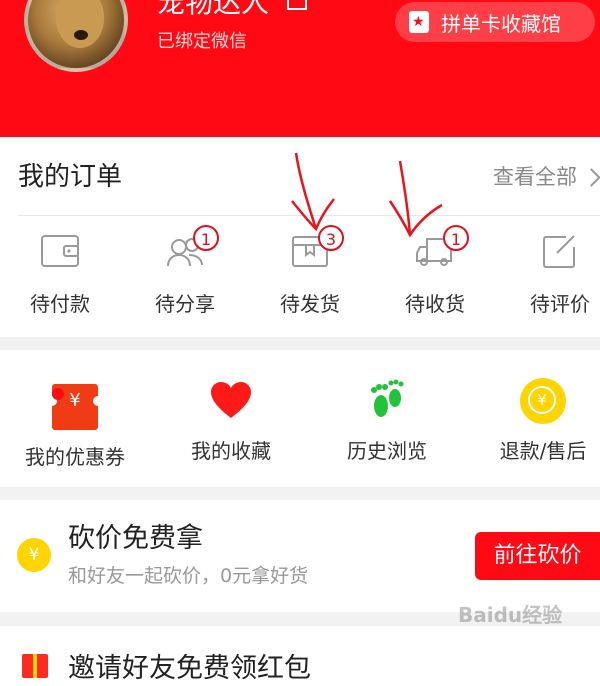 The width and height of the screenshot is (600, 686). I want to click on new-notification-dot, so click(58, 394).